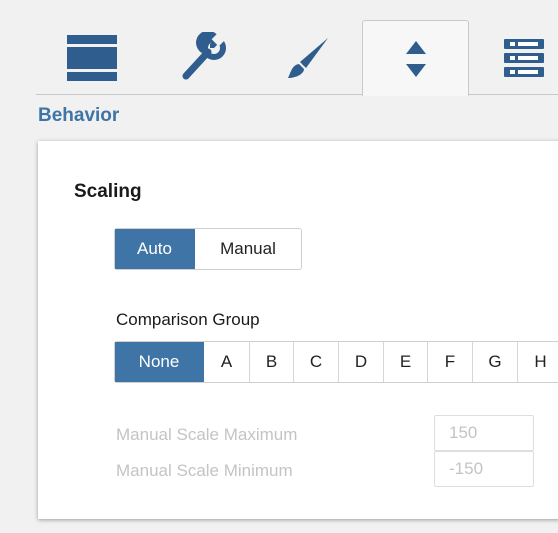  I want to click on wrench-icon, so click(202, 57).